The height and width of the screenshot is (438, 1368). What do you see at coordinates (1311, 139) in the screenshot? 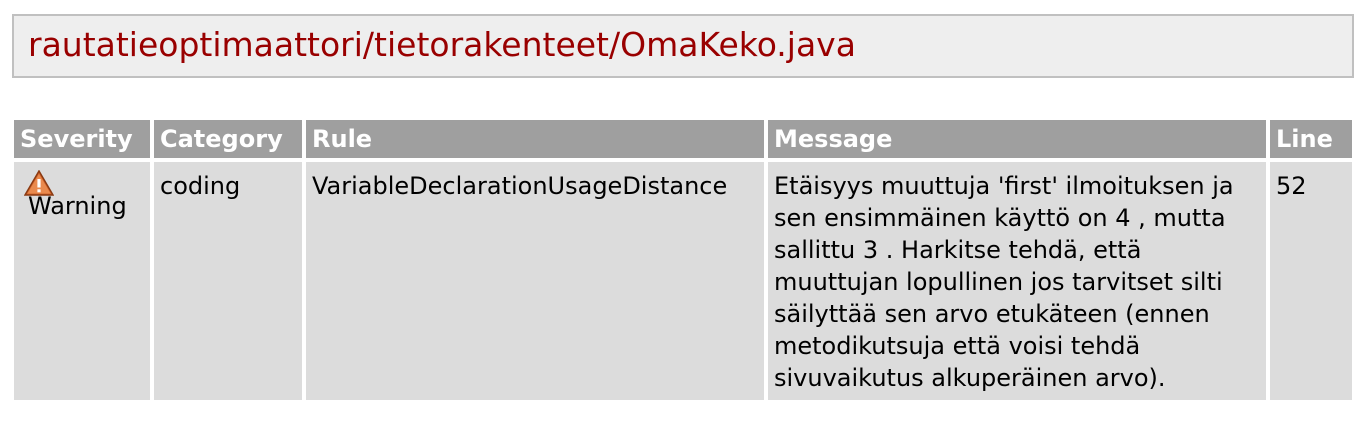
I see `header-line: Line` at bounding box center [1311, 139].